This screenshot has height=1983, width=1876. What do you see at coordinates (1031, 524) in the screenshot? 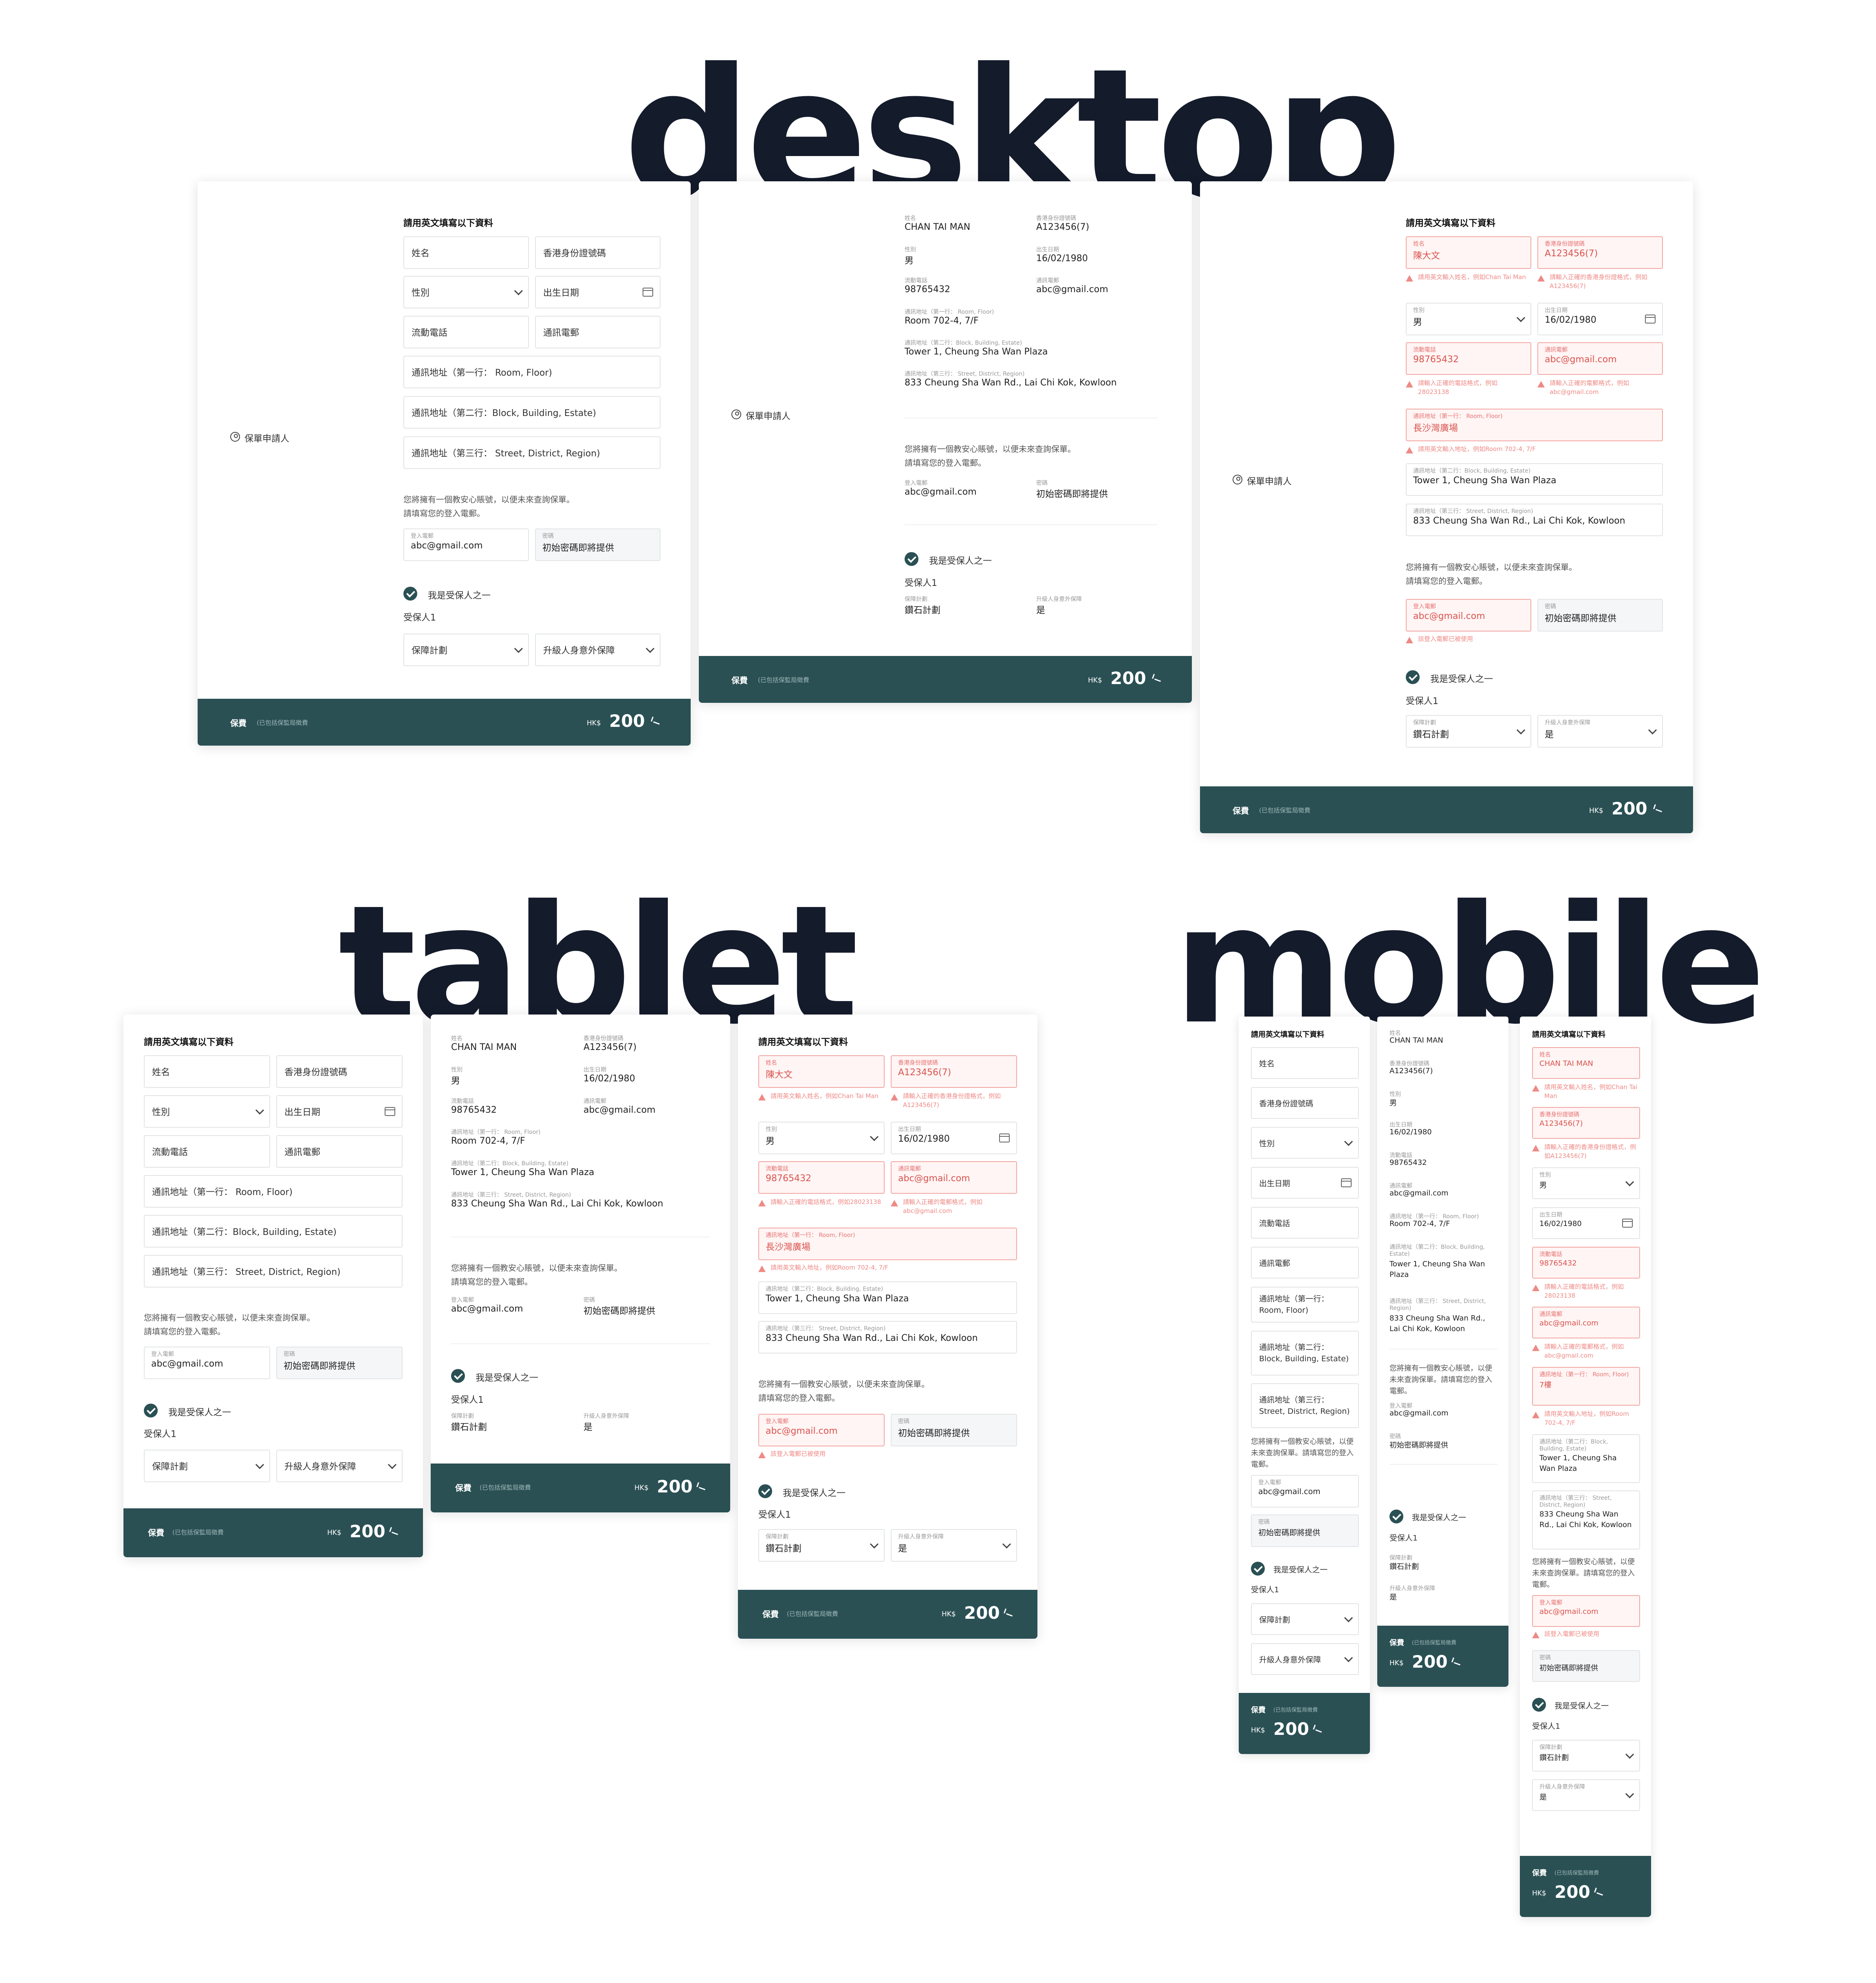
I see `divider` at bounding box center [1031, 524].